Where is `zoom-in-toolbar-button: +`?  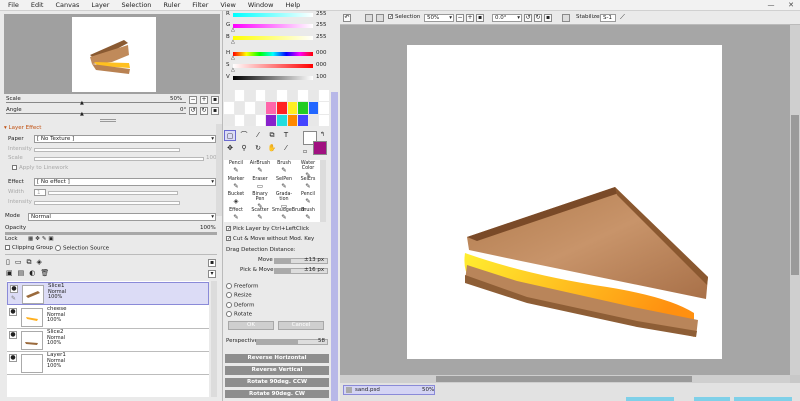 zoom-in-toolbar-button: + is located at coordinates (470, 18).